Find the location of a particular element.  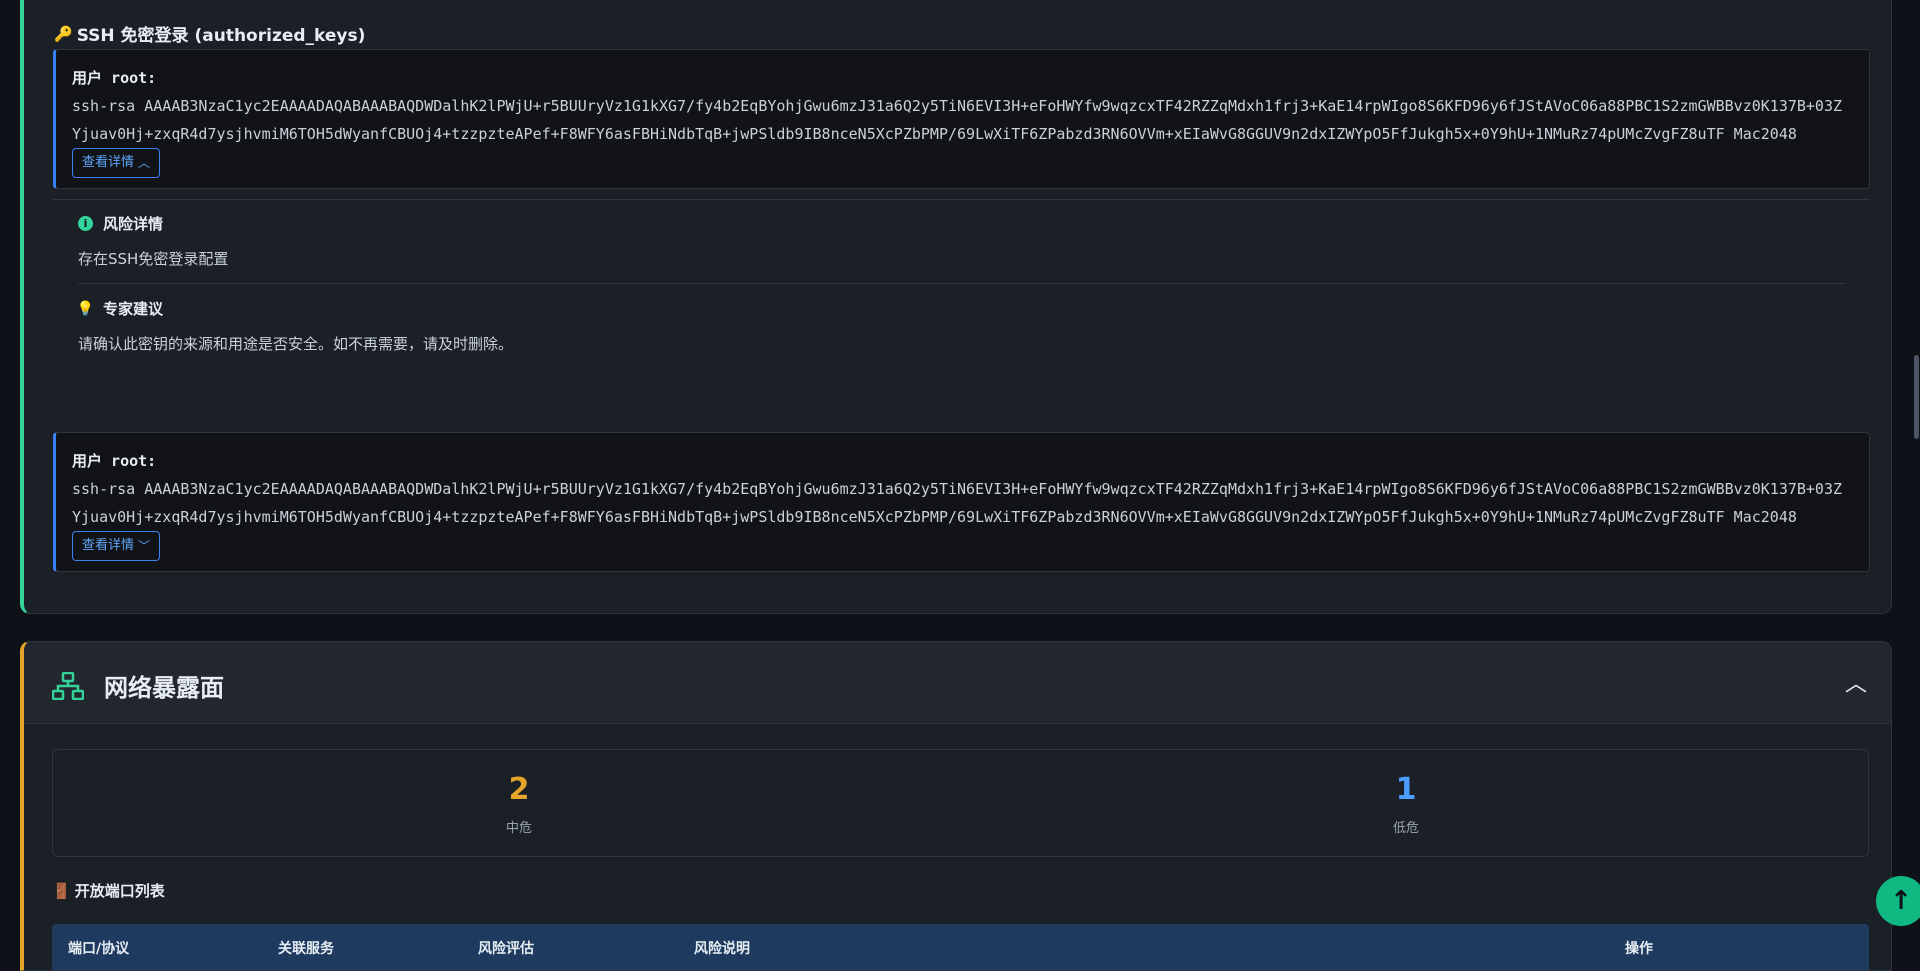

stat-medium: 2 中危 is located at coordinates (518, 804).